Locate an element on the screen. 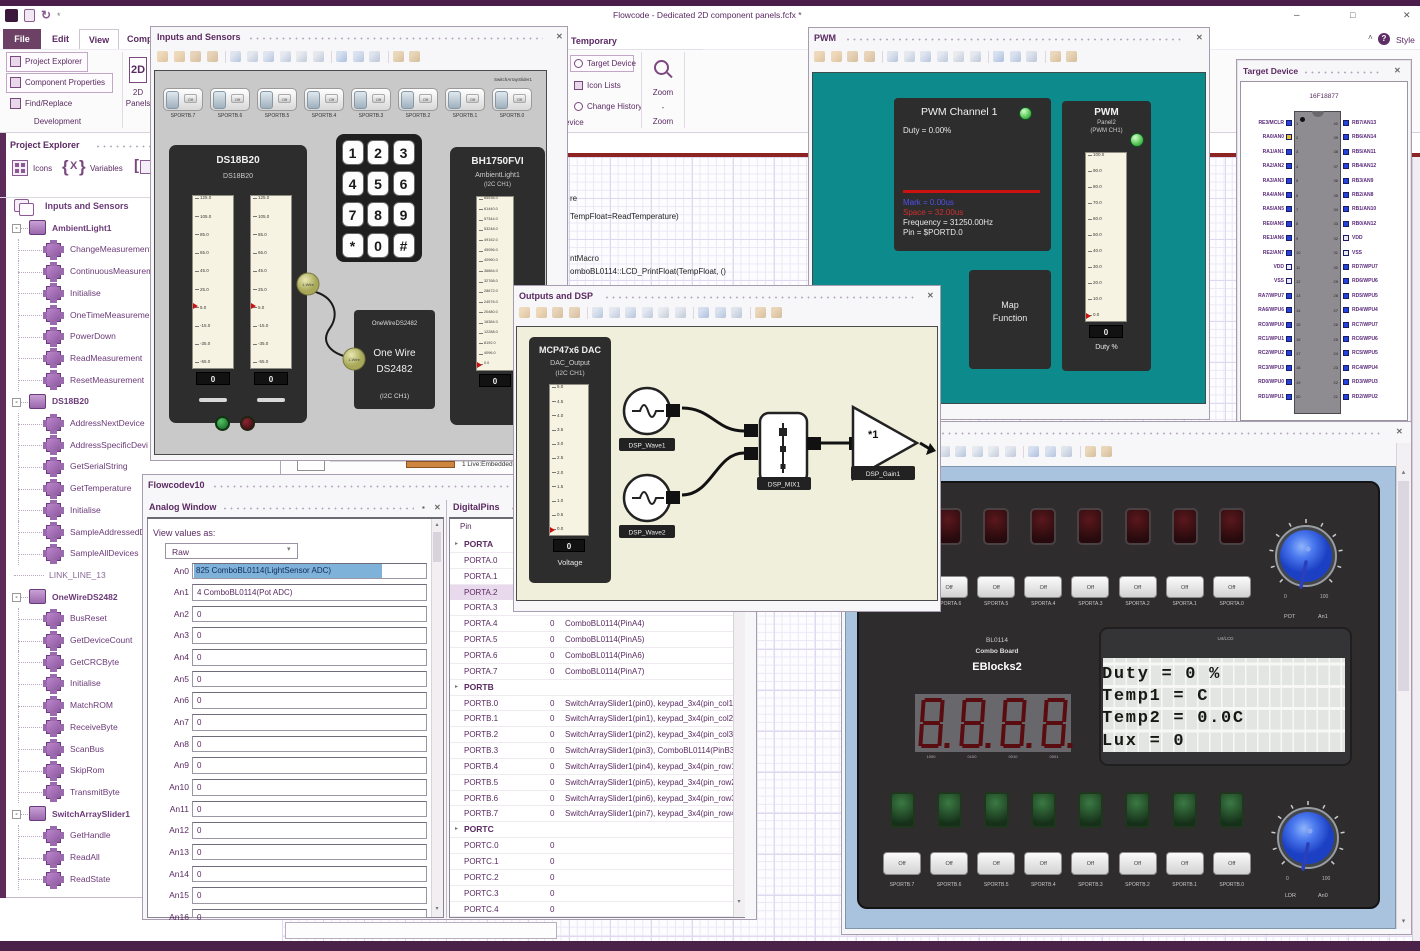 The image size is (1420, 951). svg-text: *1 is located at coordinates (873, 435).